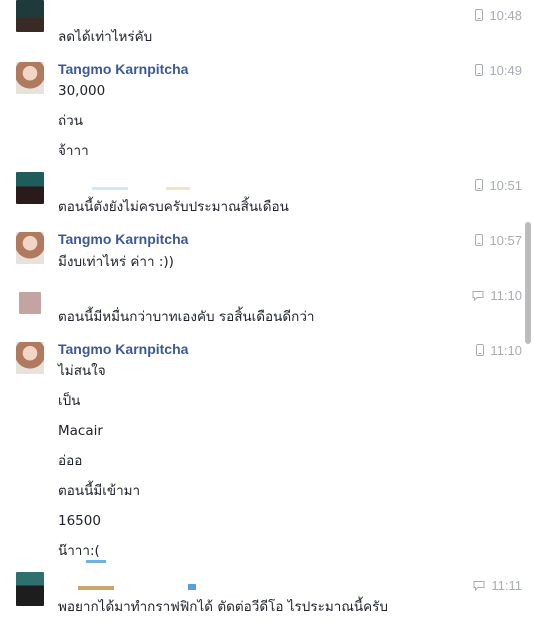  Describe the element at coordinates (70, 461) in the screenshot. I see `message-text: อ่ออ` at that location.